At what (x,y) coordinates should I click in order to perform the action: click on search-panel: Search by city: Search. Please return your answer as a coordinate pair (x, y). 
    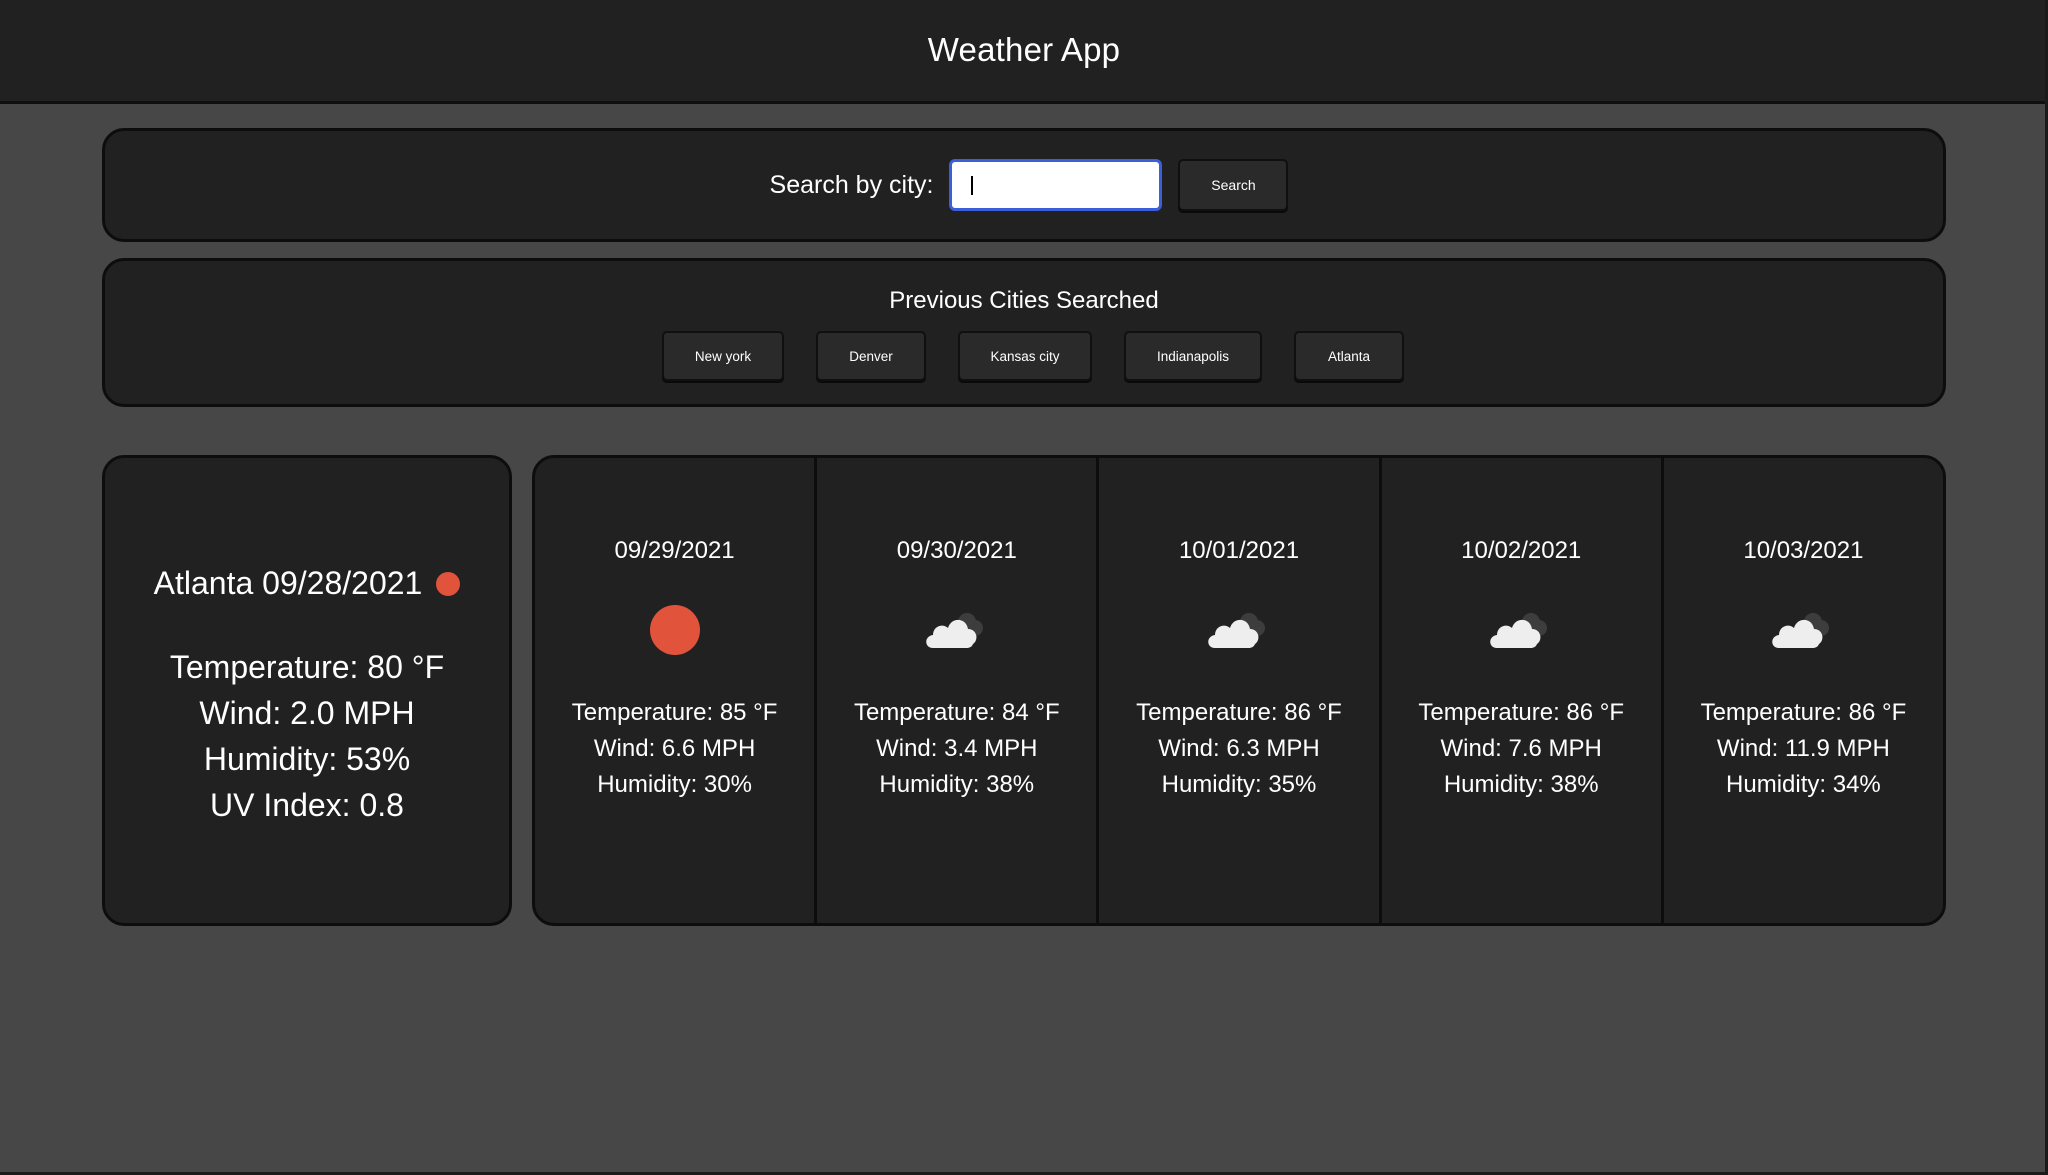
    Looking at the image, I should click on (1024, 185).